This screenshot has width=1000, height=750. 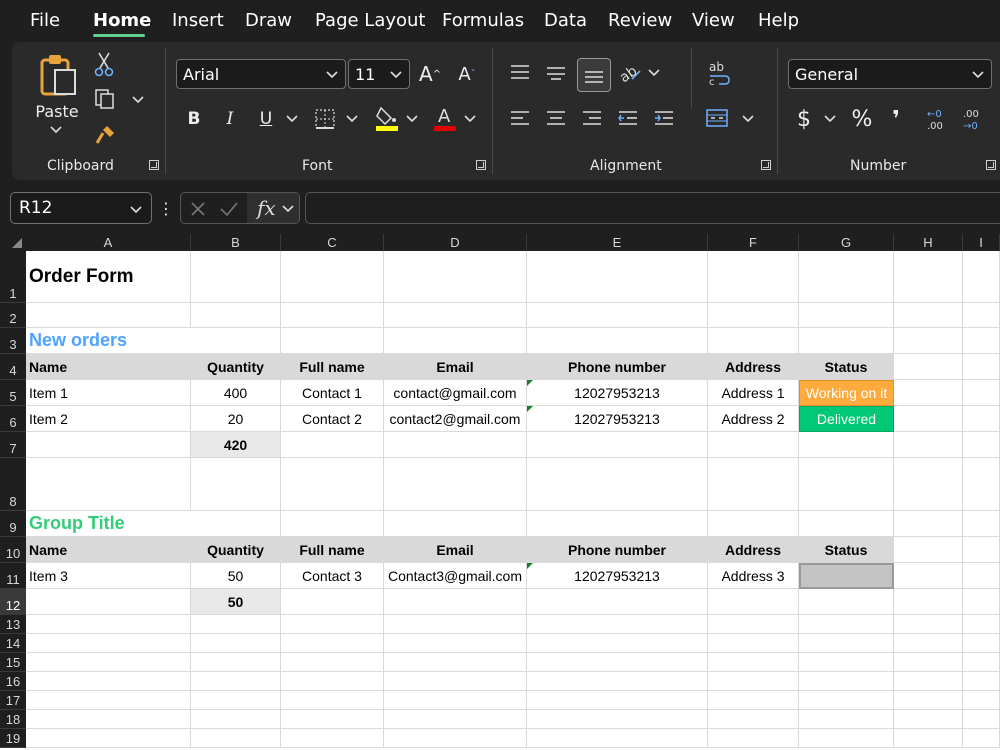 What do you see at coordinates (387, 118) in the screenshot?
I see `fill-color-icon` at bounding box center [387, 118].